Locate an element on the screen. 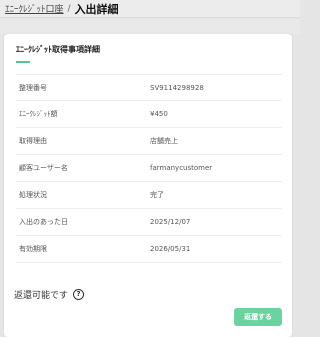  row-label: 取得理由 is located at coordinates (33, 141).